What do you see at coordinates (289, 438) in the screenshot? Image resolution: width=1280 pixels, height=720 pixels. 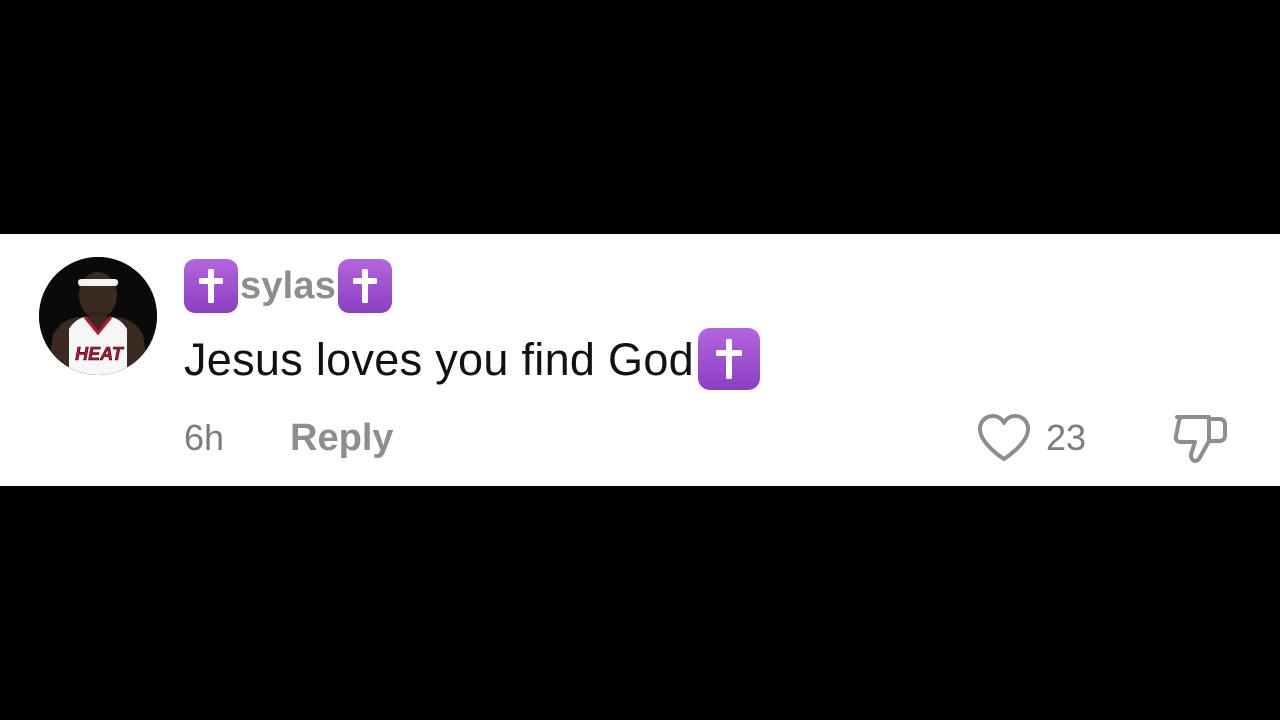 I see `comment-meta: 6h Reply` at bounding box center [289, 438].